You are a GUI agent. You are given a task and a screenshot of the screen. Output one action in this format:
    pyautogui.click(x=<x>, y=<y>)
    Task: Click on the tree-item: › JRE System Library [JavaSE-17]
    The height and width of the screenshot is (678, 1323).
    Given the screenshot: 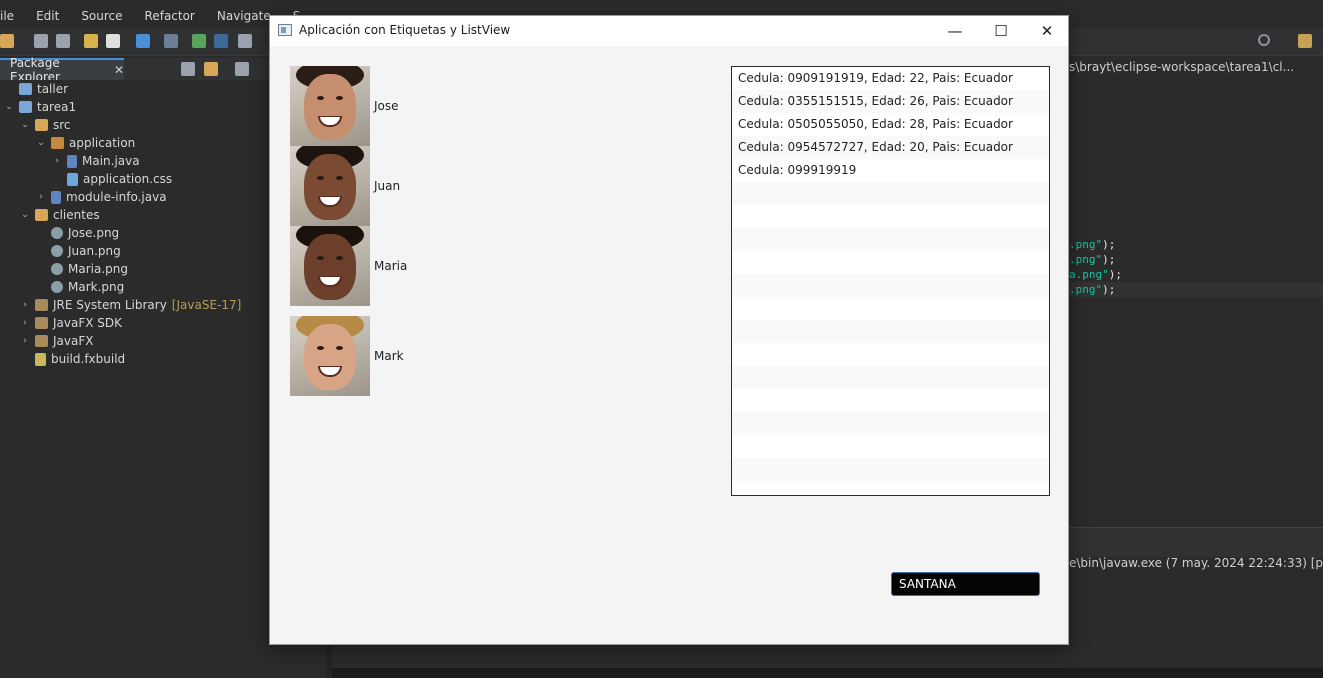 What is the action you would take?
    pyautogui.click(x=130, y=305)
    